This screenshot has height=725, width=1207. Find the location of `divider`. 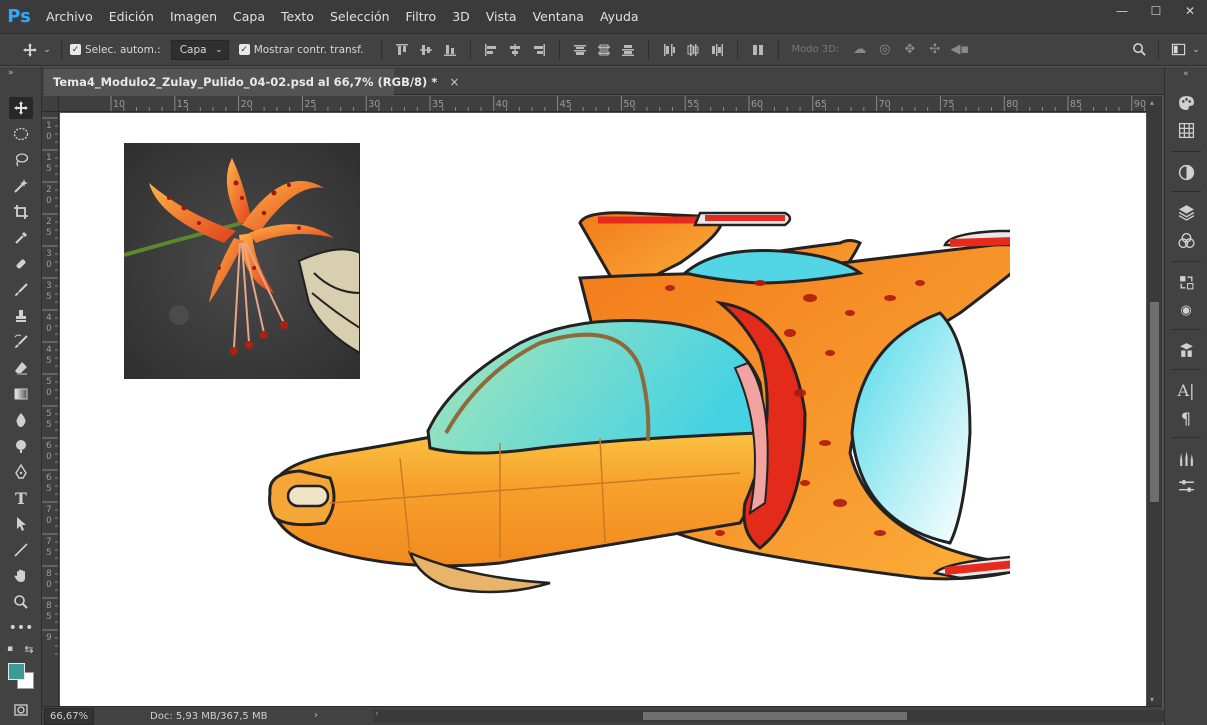

divider is located at coordinates (382, 49).